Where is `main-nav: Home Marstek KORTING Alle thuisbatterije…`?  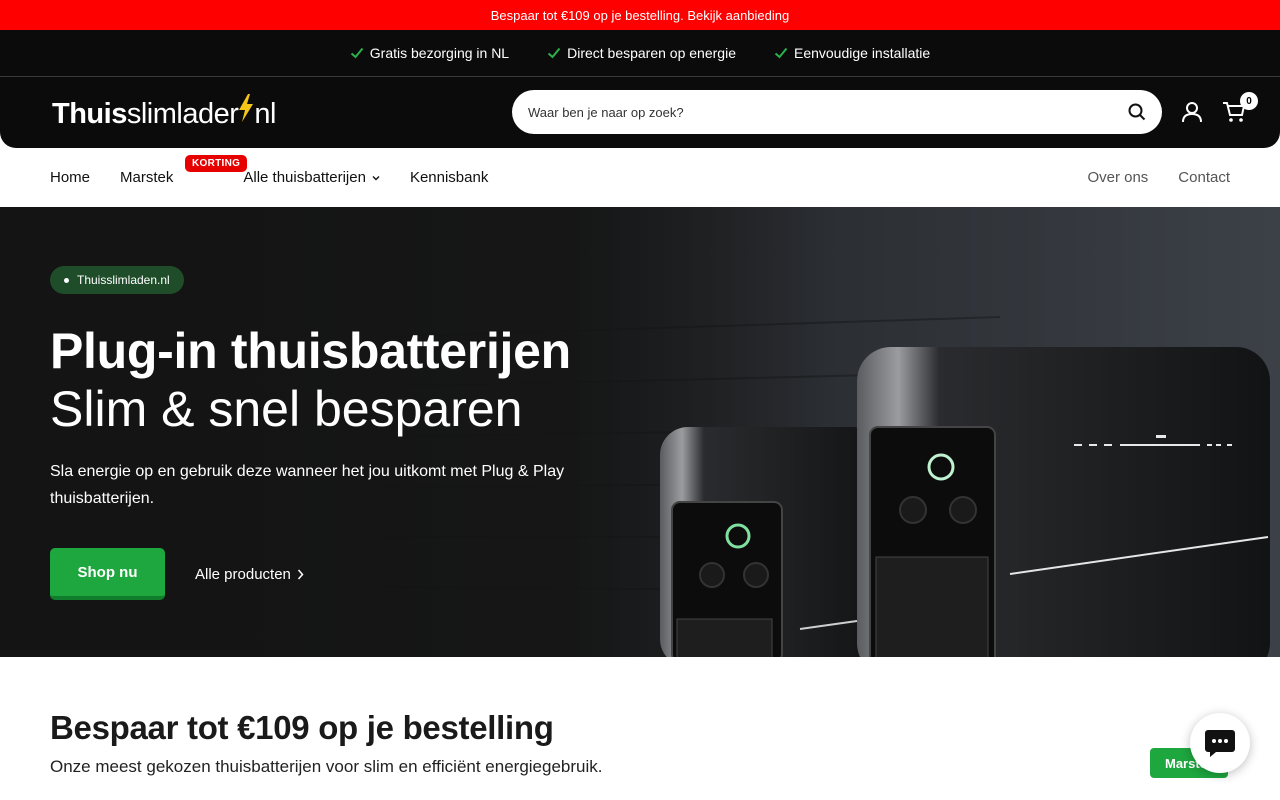 main-nav: Home Marstek KORTING Alle thuisbatterije… is located at coordinates (640, 177).